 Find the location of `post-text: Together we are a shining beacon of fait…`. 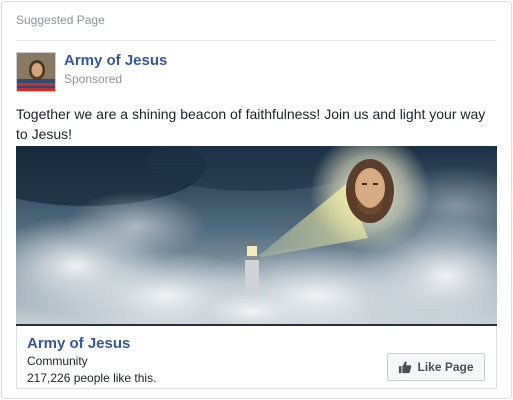

post-text: Together we are a shining beacon of fait… is located at coordinates (251, 124).